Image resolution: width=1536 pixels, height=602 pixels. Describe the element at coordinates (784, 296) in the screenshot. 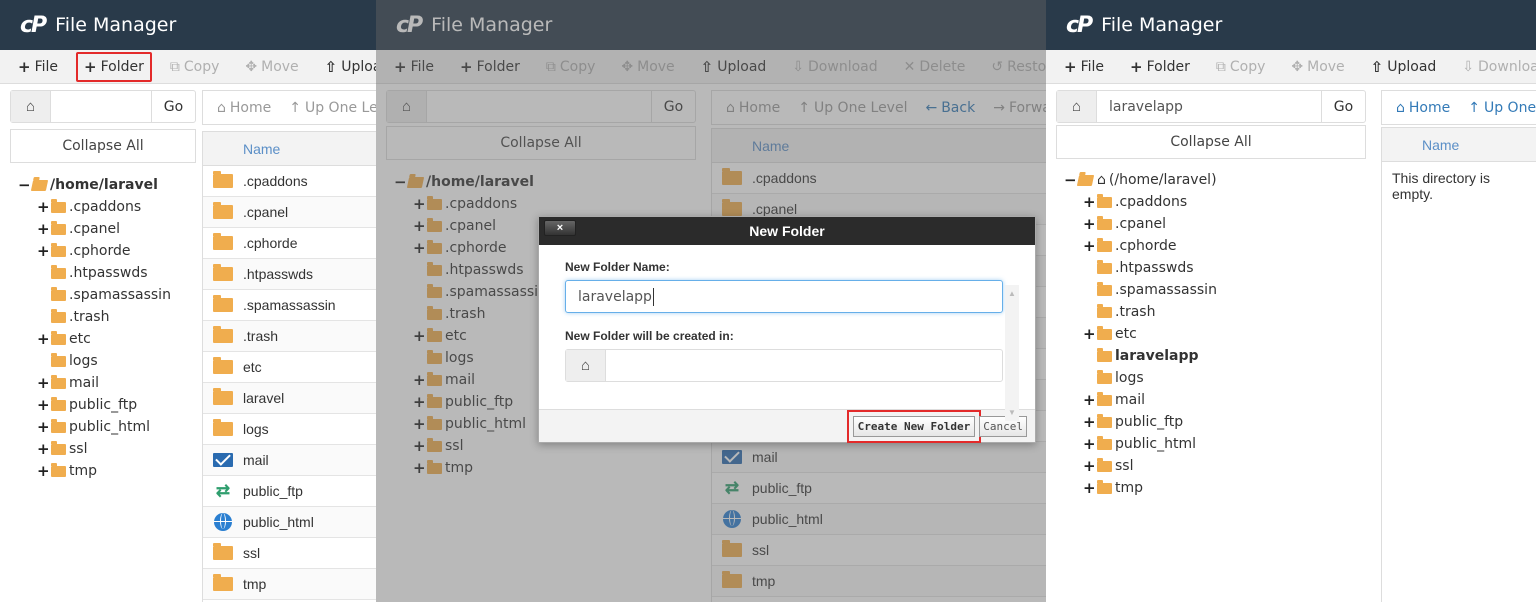

I see `folder-name-input: laravelapp` at that location.